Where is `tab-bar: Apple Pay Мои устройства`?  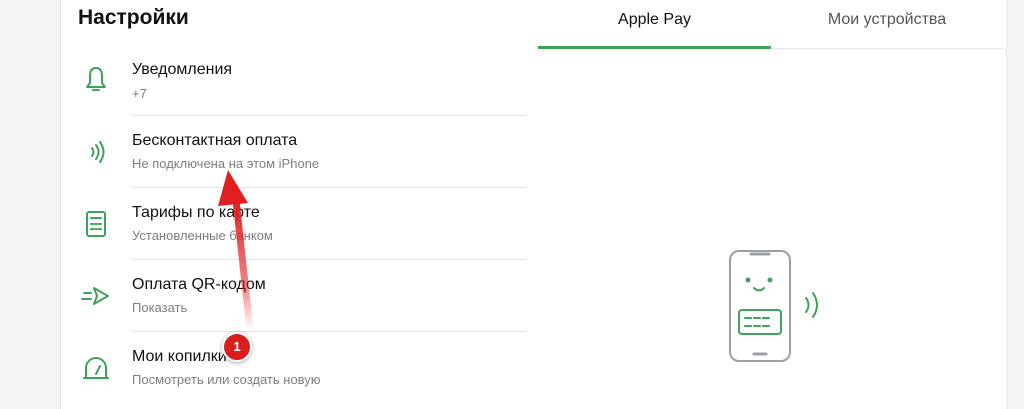 tab-bar: Apple Pay Мои устройства is located at coordinates (770, 26).